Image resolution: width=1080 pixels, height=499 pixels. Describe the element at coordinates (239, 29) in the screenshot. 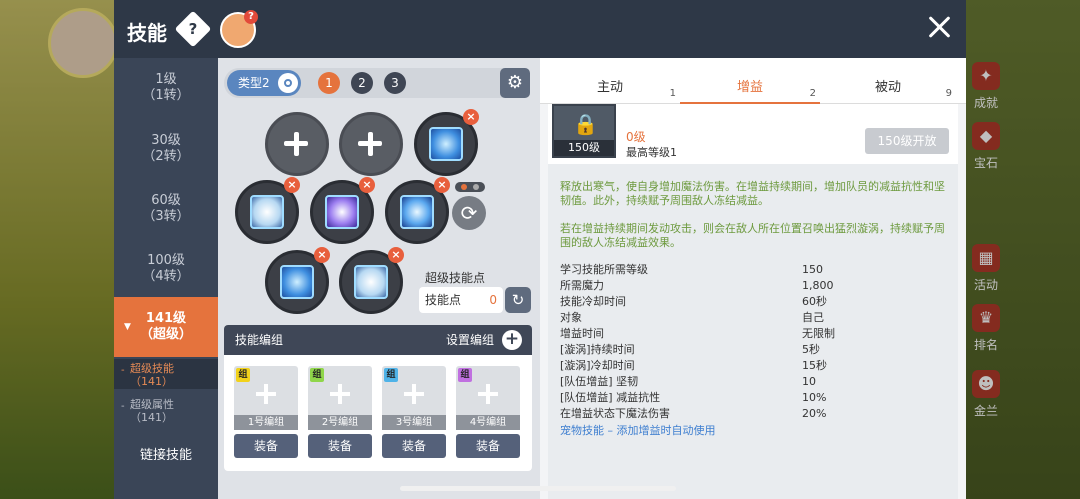

I see `guide-mascot-icon: ?` at that location.